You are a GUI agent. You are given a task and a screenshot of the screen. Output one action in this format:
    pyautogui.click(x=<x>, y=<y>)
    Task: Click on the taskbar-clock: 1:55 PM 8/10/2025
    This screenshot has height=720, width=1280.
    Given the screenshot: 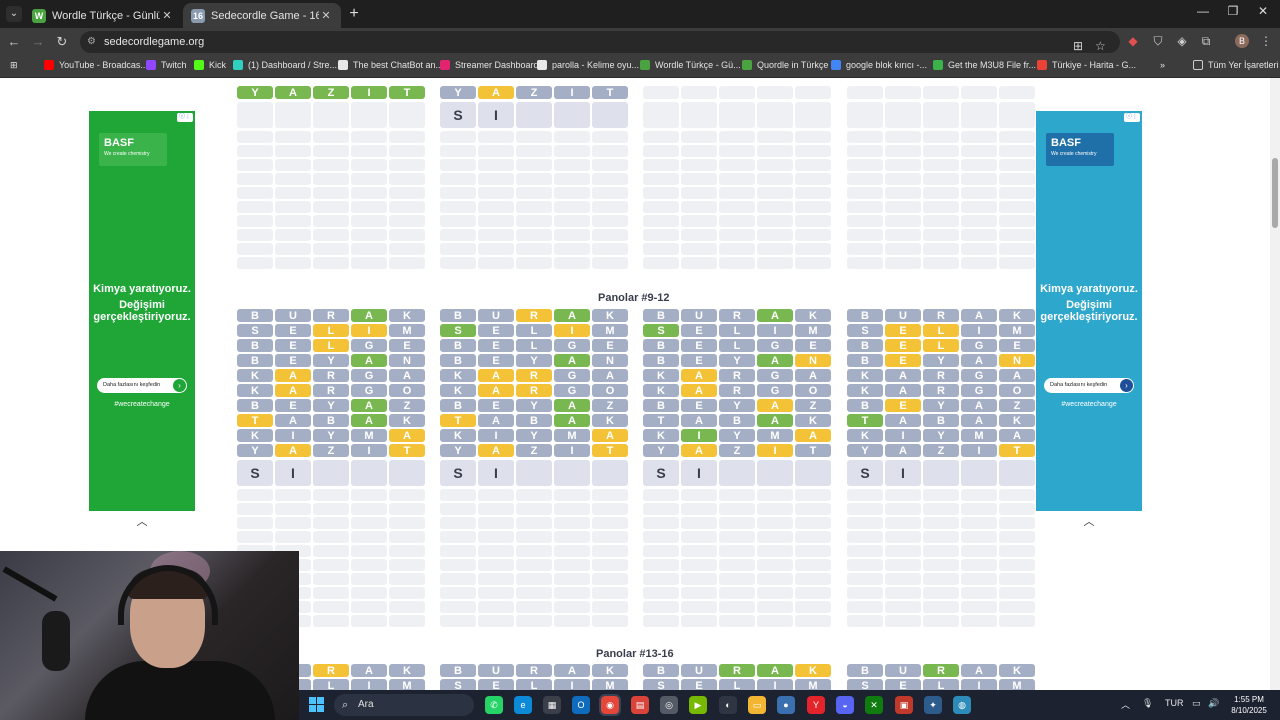 What is the action you would take?
    pyautogui.click(x=1249, y=705)
    